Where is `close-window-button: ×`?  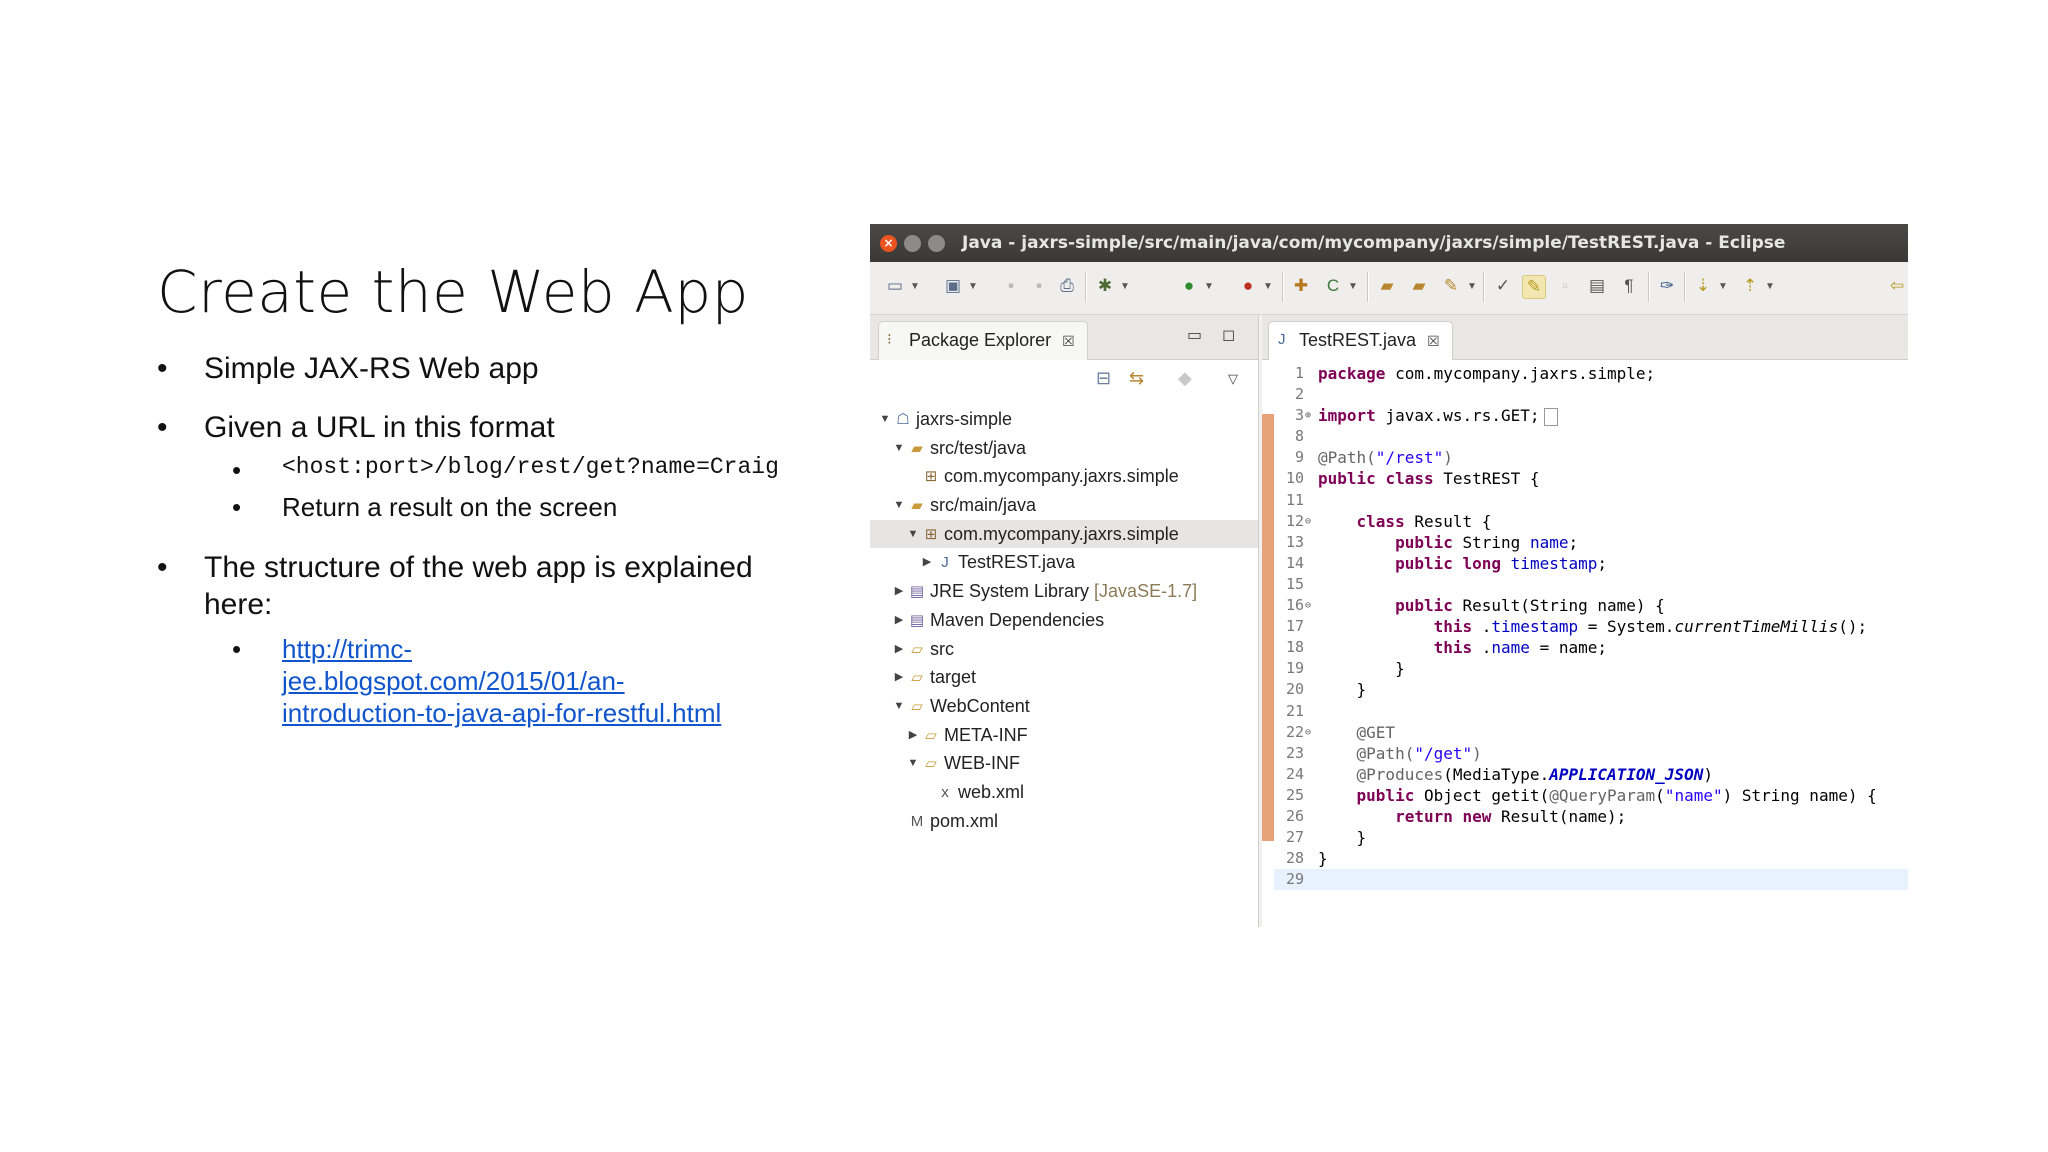 close-window-button: × is located at coordinates (888, 243).